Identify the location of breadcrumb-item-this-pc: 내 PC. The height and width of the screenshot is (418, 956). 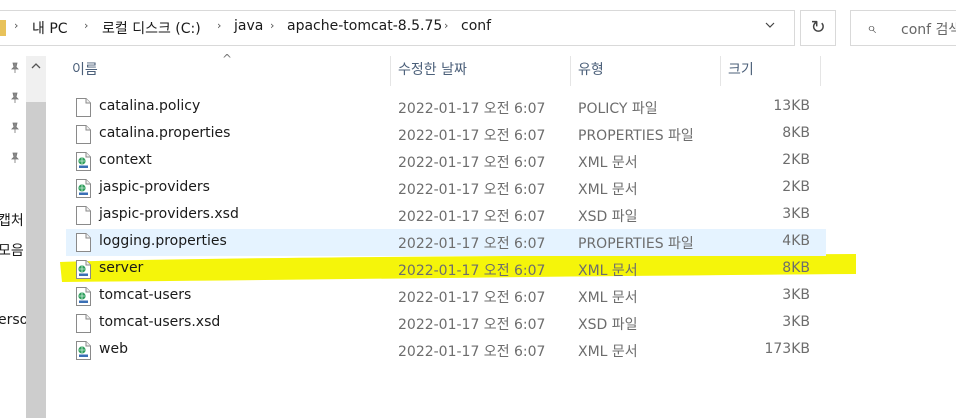
(50, 28).